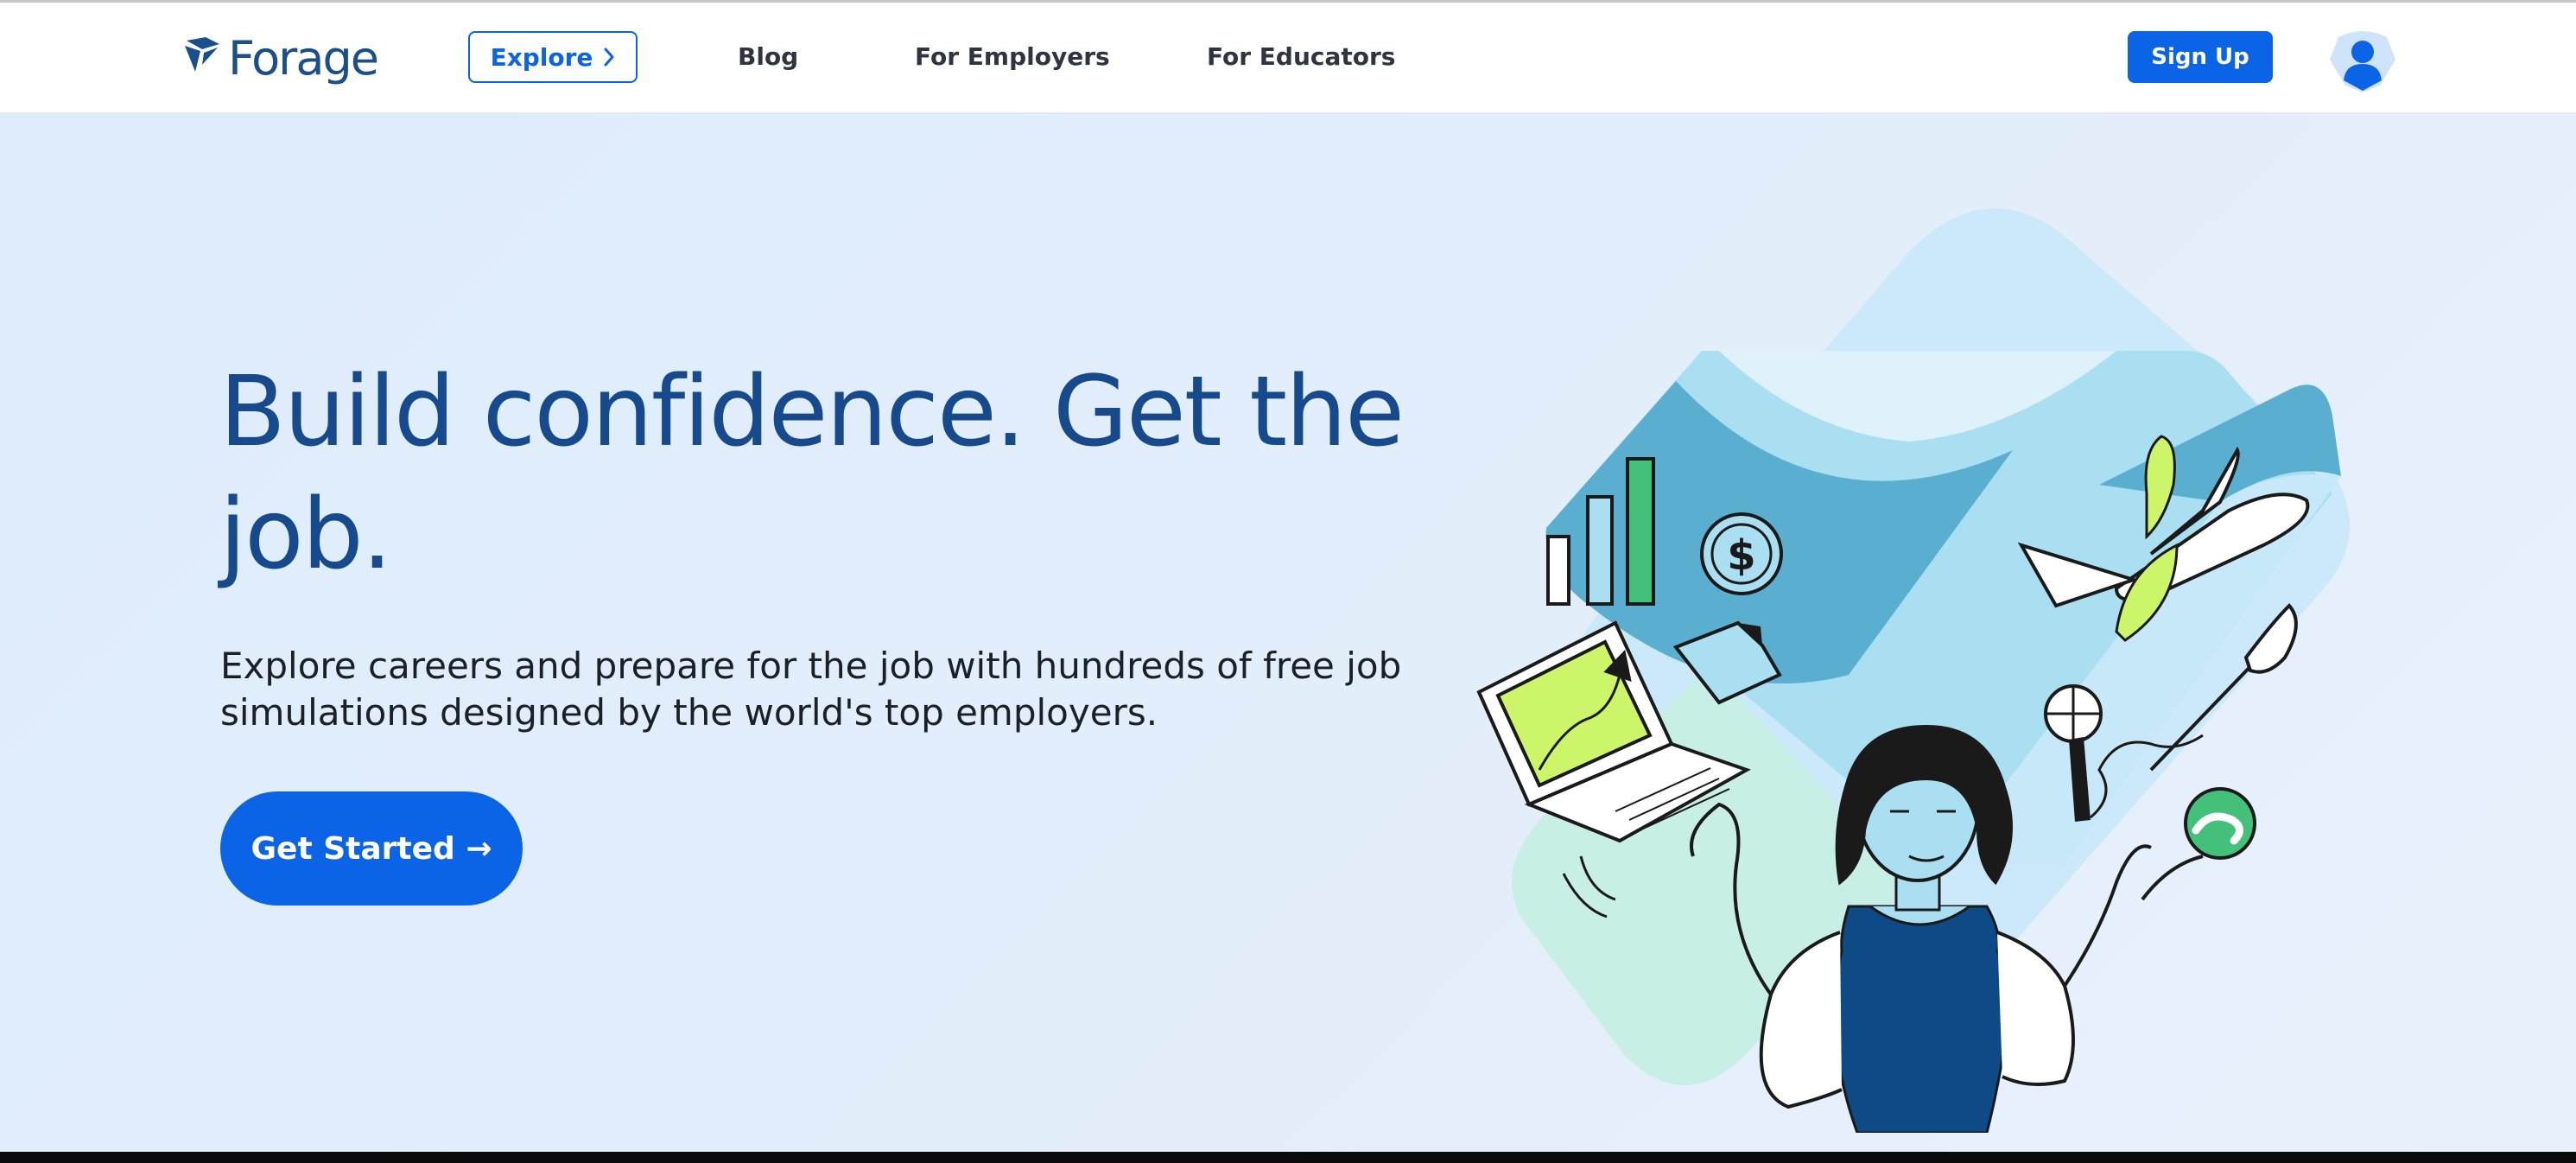 This screenshot has height=1163, width=2576. I want to click on logo-text: Forage, so click(303, 58).